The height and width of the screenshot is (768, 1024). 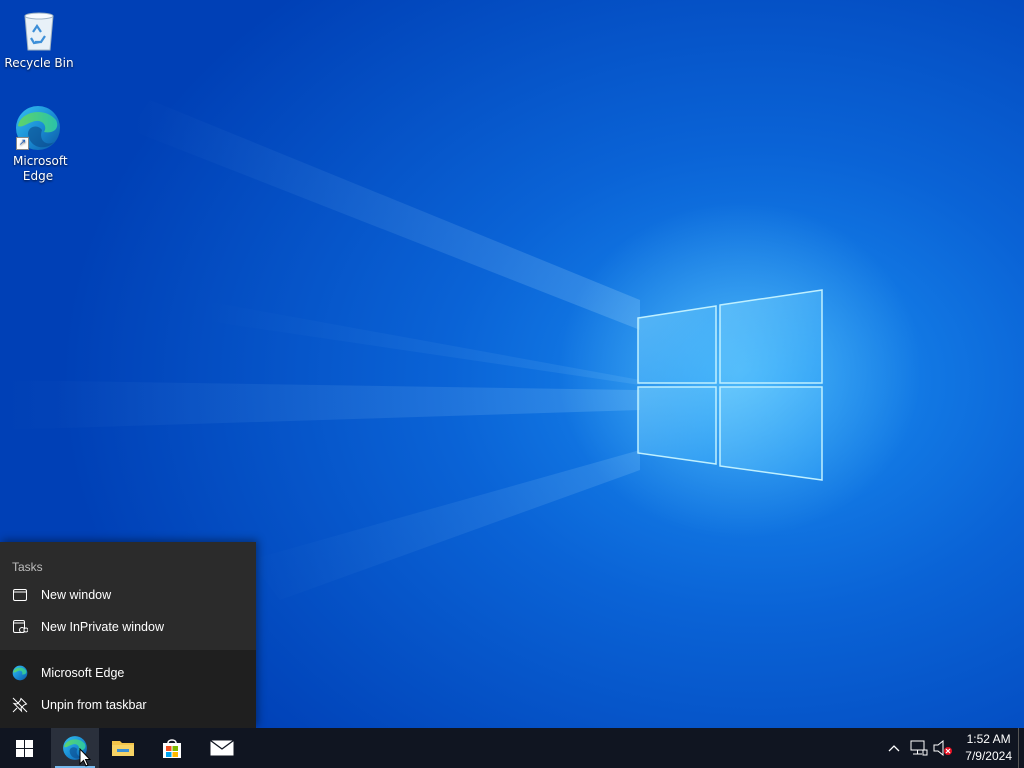 I want to click on shortcut-arrow-icon: ↗, so click(x=22, y=143).